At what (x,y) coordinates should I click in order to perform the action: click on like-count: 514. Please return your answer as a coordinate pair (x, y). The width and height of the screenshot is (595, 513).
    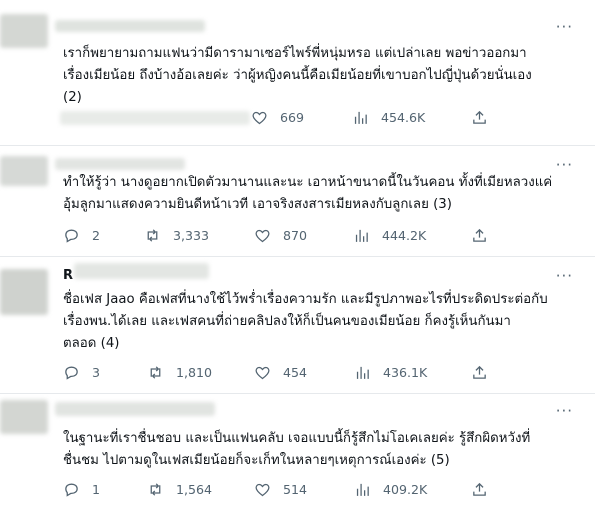
    Looking at the image, I should click on (295, 489).